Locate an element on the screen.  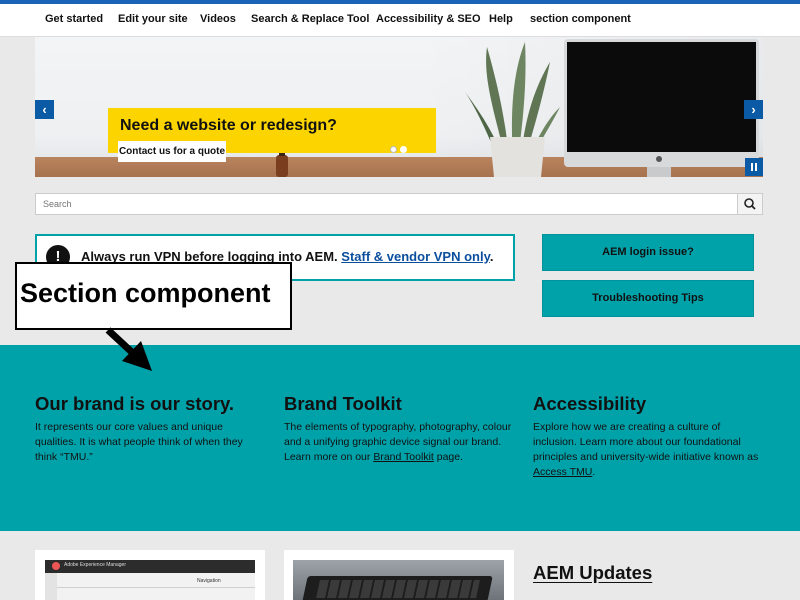
nav-edit-your-site: Edit your site is located at coordinates (153, 19).